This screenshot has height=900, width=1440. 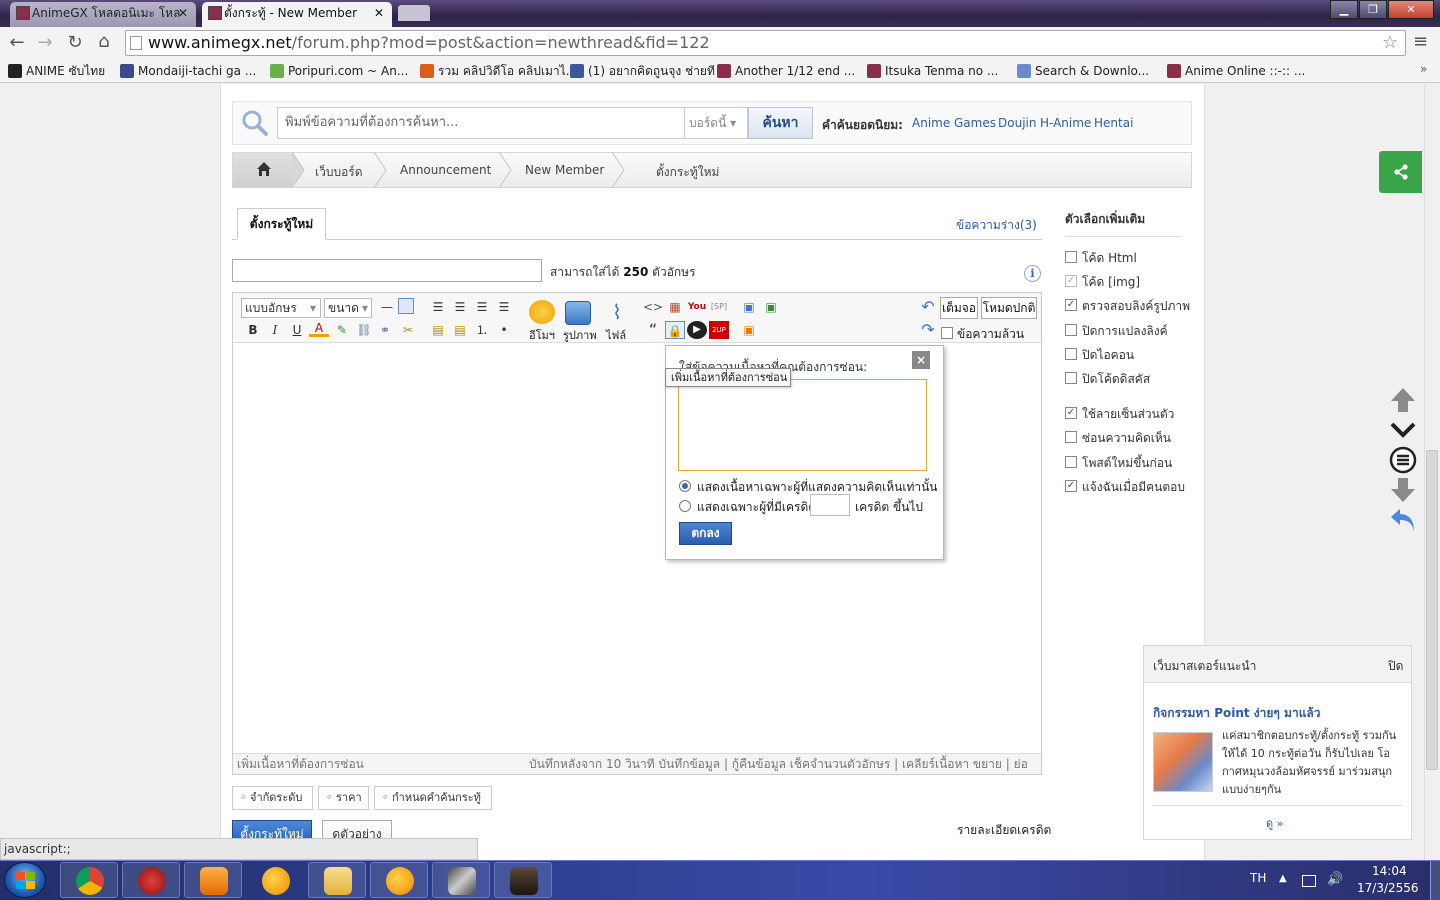 I want to click on bookmark-item: ANIME ซับไทย, so click(x=56, y=71).